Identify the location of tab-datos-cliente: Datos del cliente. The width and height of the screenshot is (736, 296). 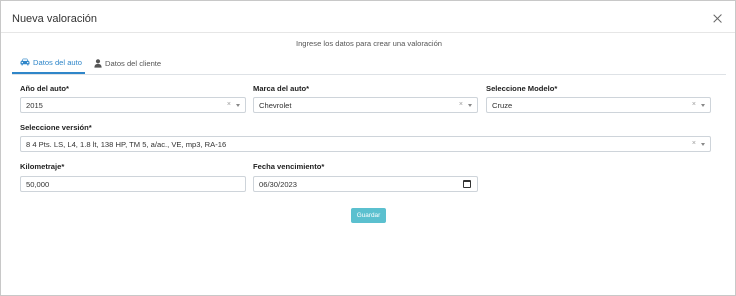
(129, 63).